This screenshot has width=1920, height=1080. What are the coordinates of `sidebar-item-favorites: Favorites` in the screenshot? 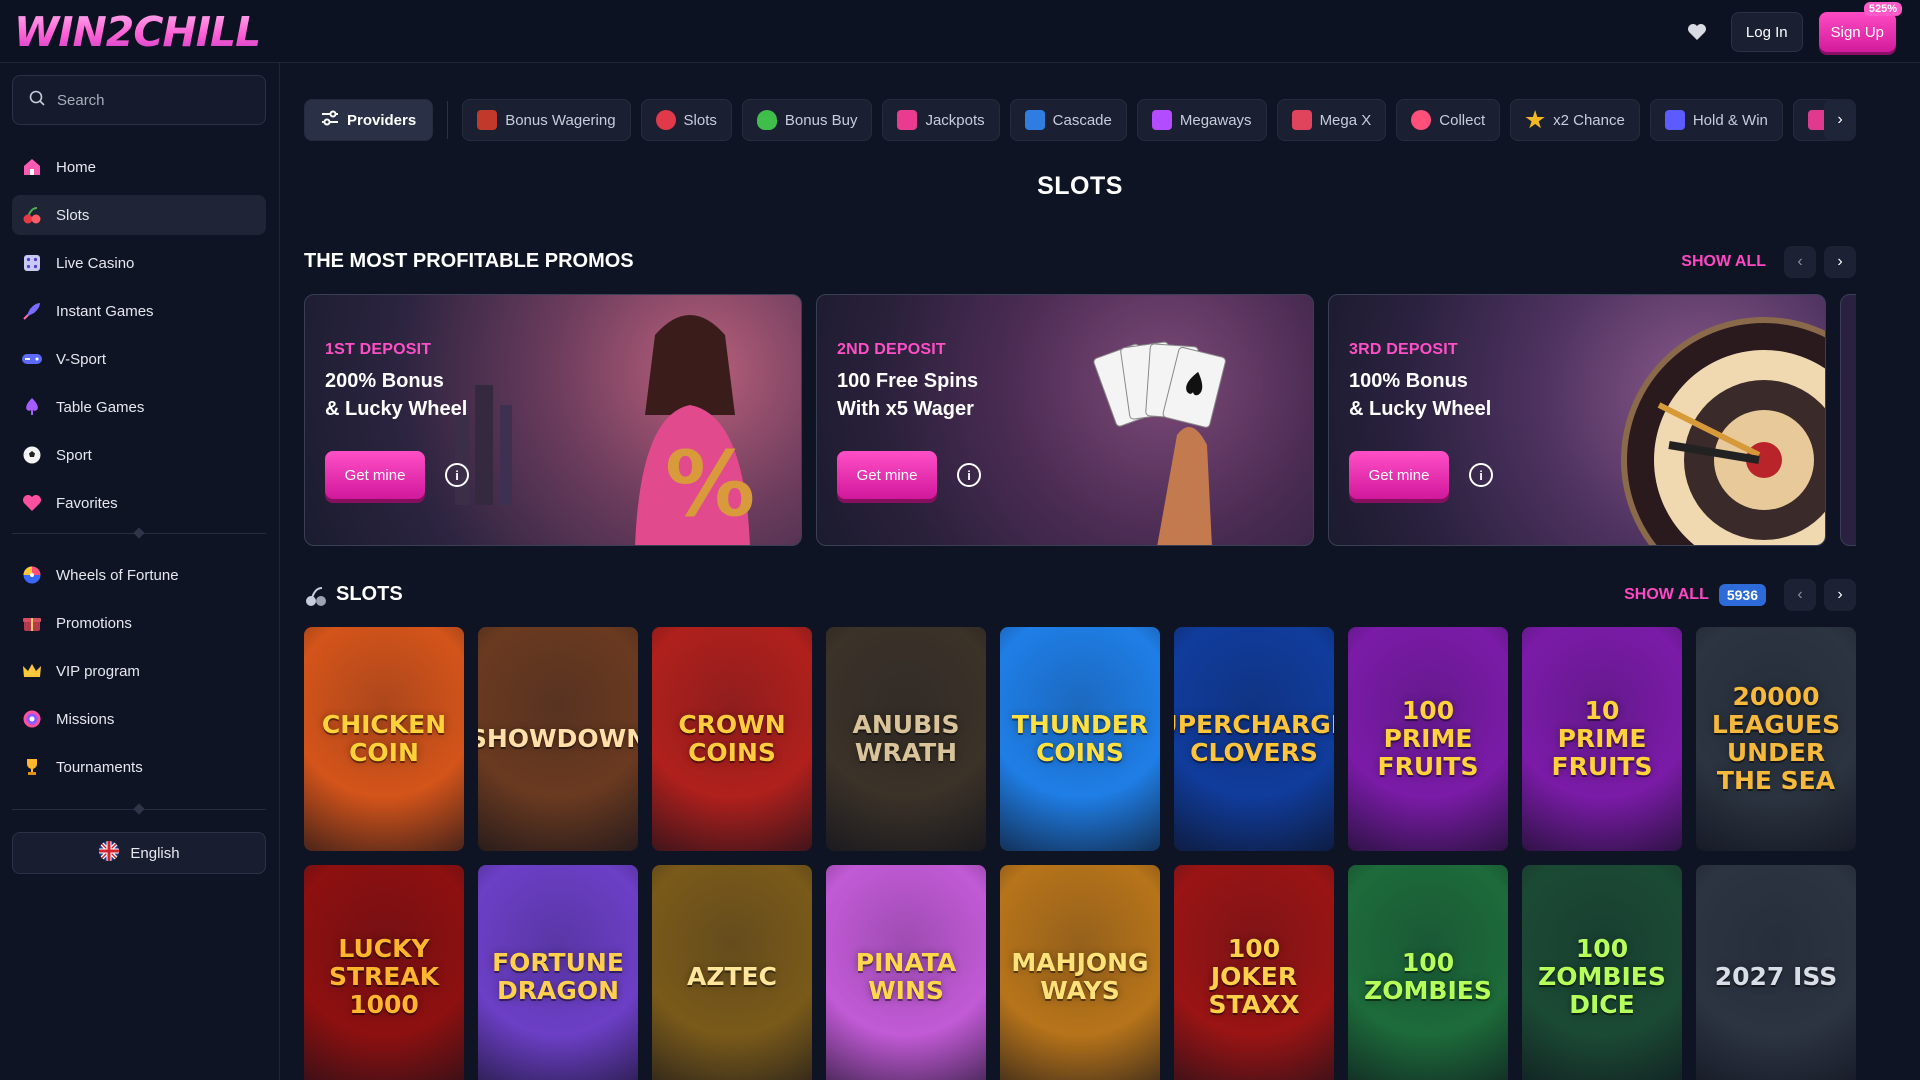 It's located at (139, 503).